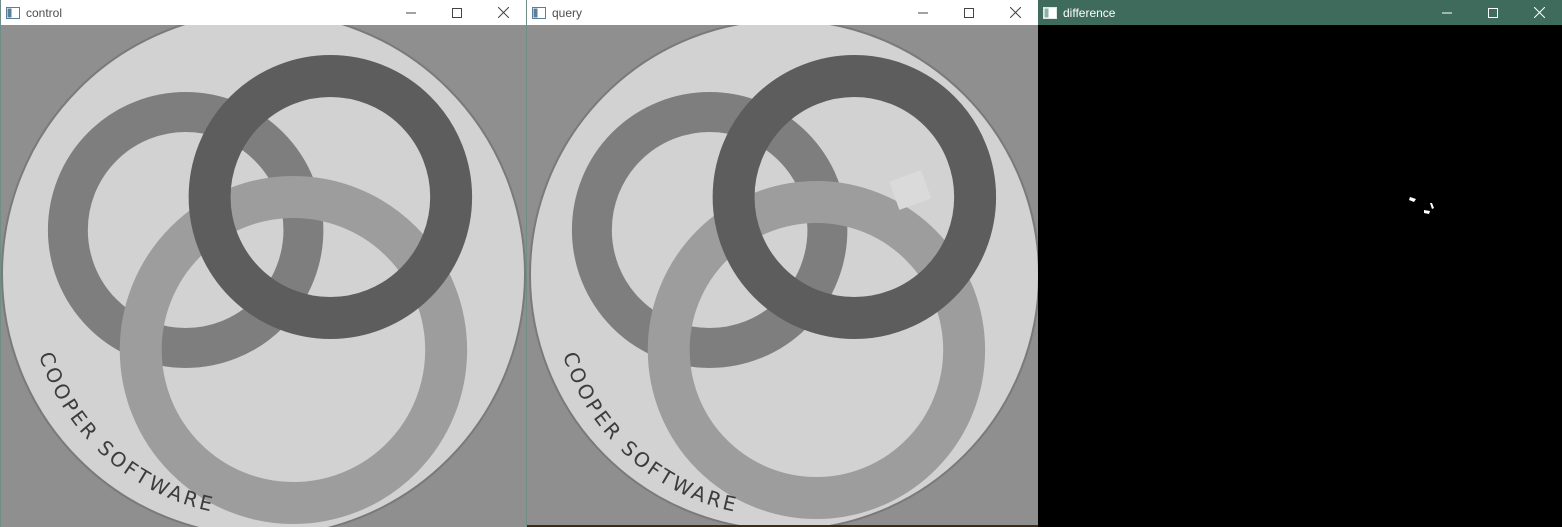  What do you see at coordinates (1300, 12) in the screenshot?
I see `difference-titlebar: difference` at bounding box center [1300, 12].